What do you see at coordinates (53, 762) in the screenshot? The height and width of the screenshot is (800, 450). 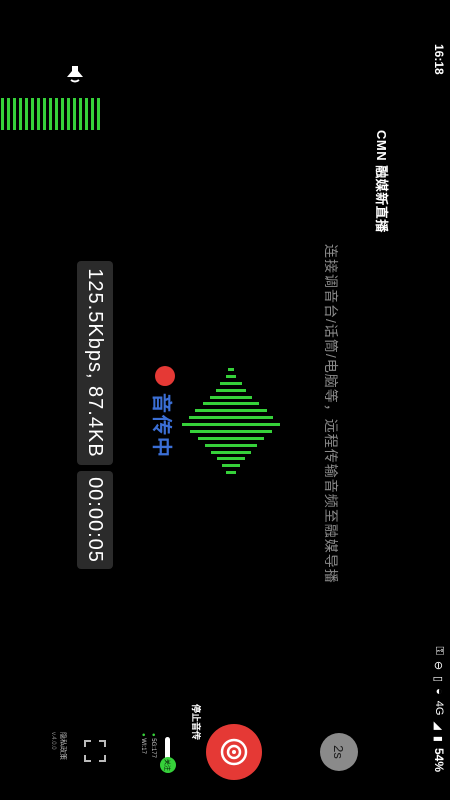 I see `footer-info: 隐私政策 v.4.0.0` at bounding box center [53, 762].